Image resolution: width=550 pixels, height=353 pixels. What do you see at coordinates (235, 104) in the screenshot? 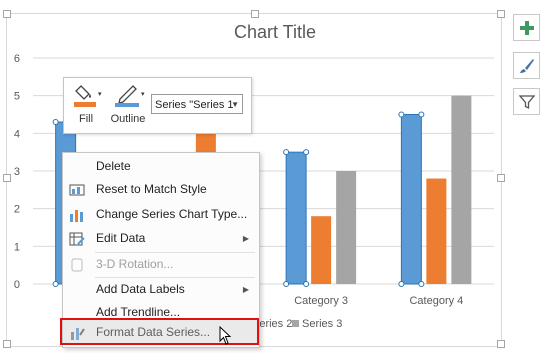
I see `chevron-down-icon: ▼` at bounding box center [235, 104].